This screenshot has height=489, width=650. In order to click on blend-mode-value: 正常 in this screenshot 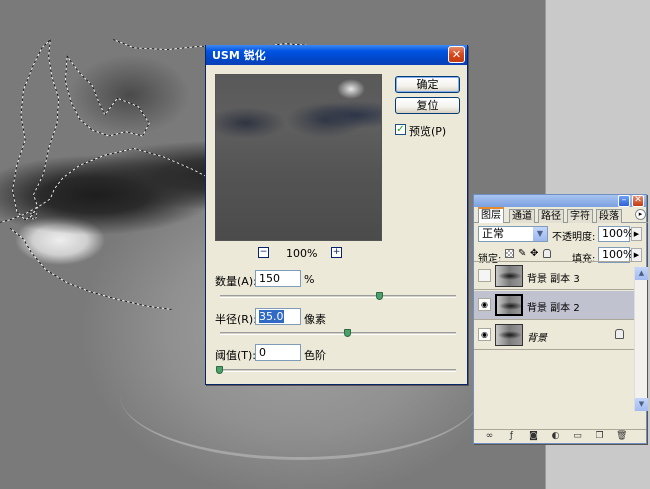, I will do `click(493, 233)`.